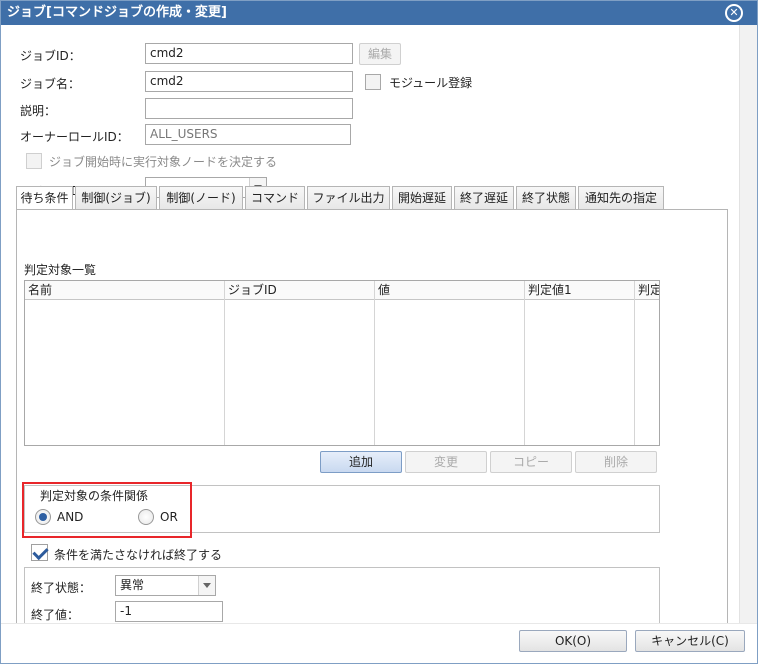 This screenshot has width=758, height=664. Describe the element at coordinates (44, 198) in the screenshot. I see `tab-wait-condition: 待ち条件` at that location.